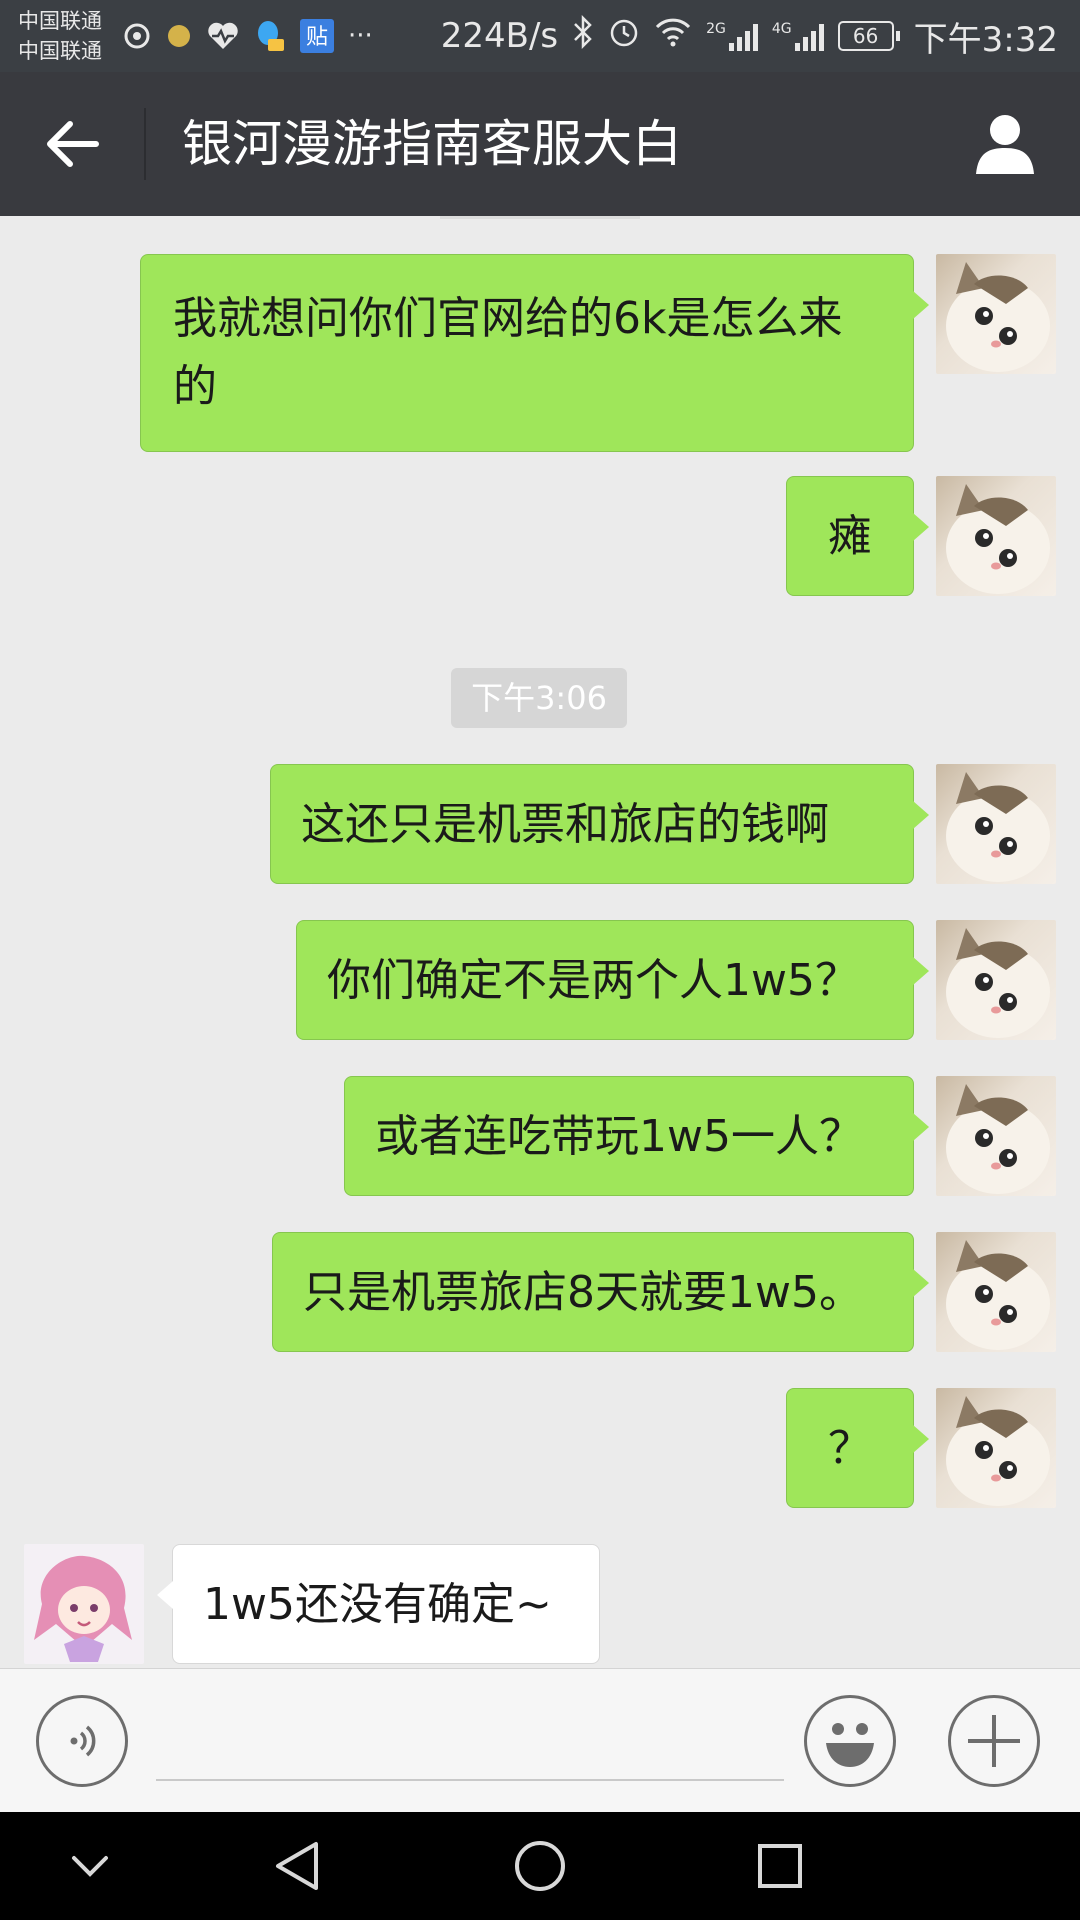  I want to click on home-button, so click(540, 1866).